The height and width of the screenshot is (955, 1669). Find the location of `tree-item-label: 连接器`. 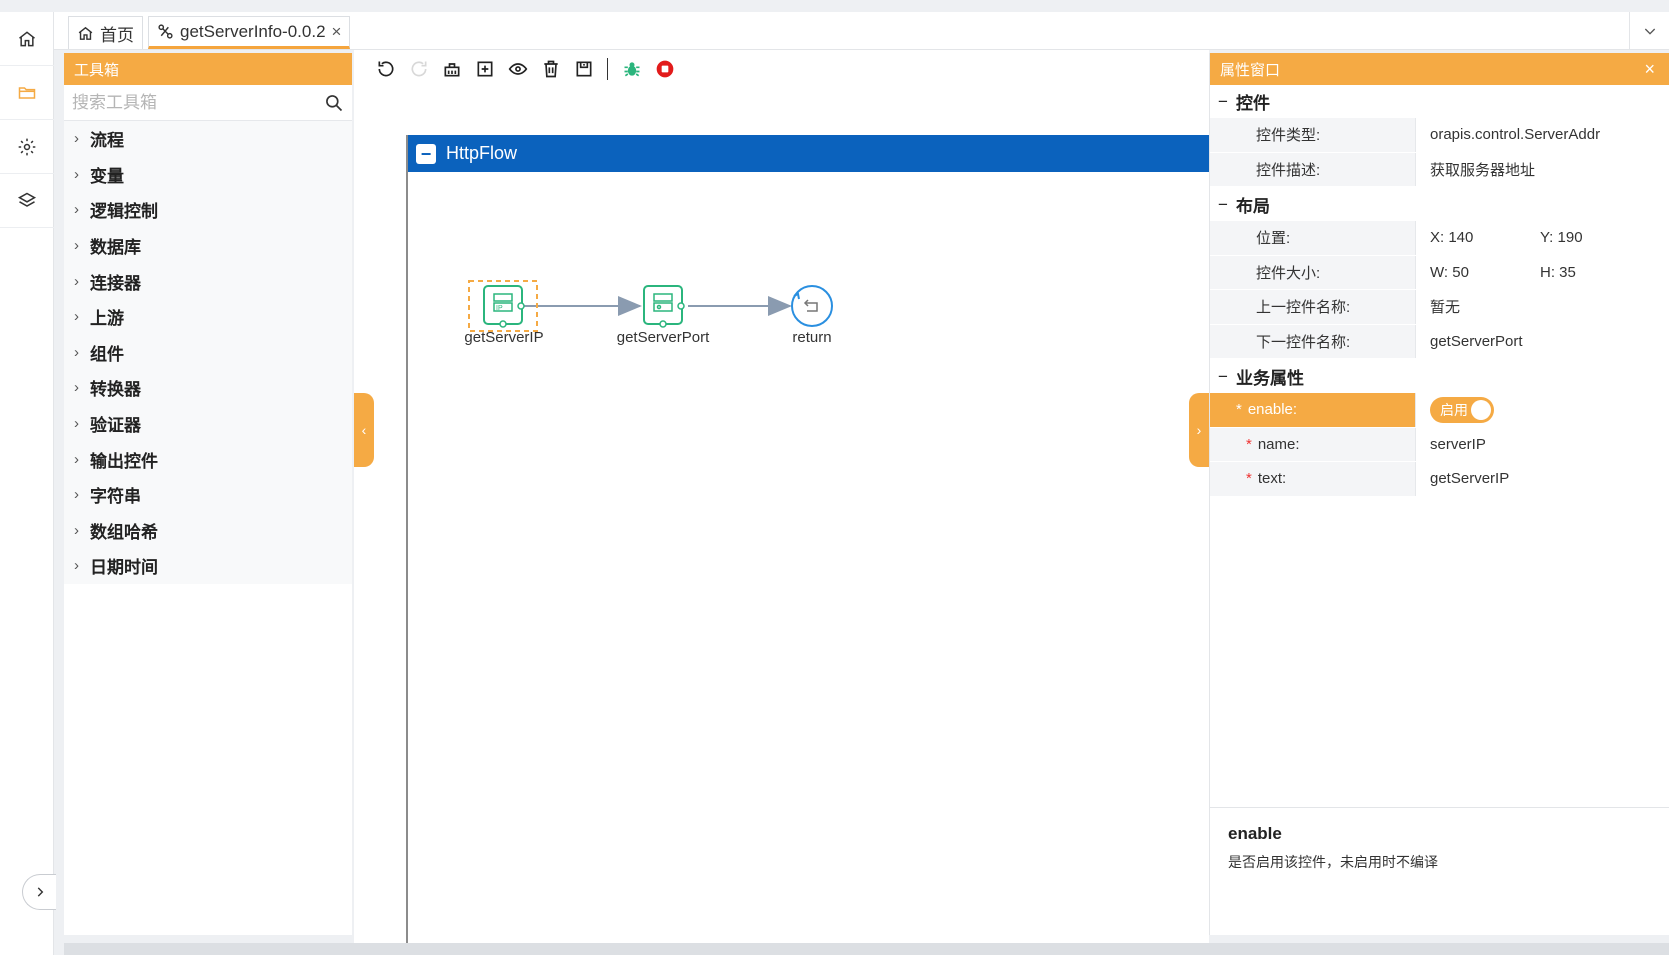

tree-item-label: 连接器 is located at coordinates (115, 283).